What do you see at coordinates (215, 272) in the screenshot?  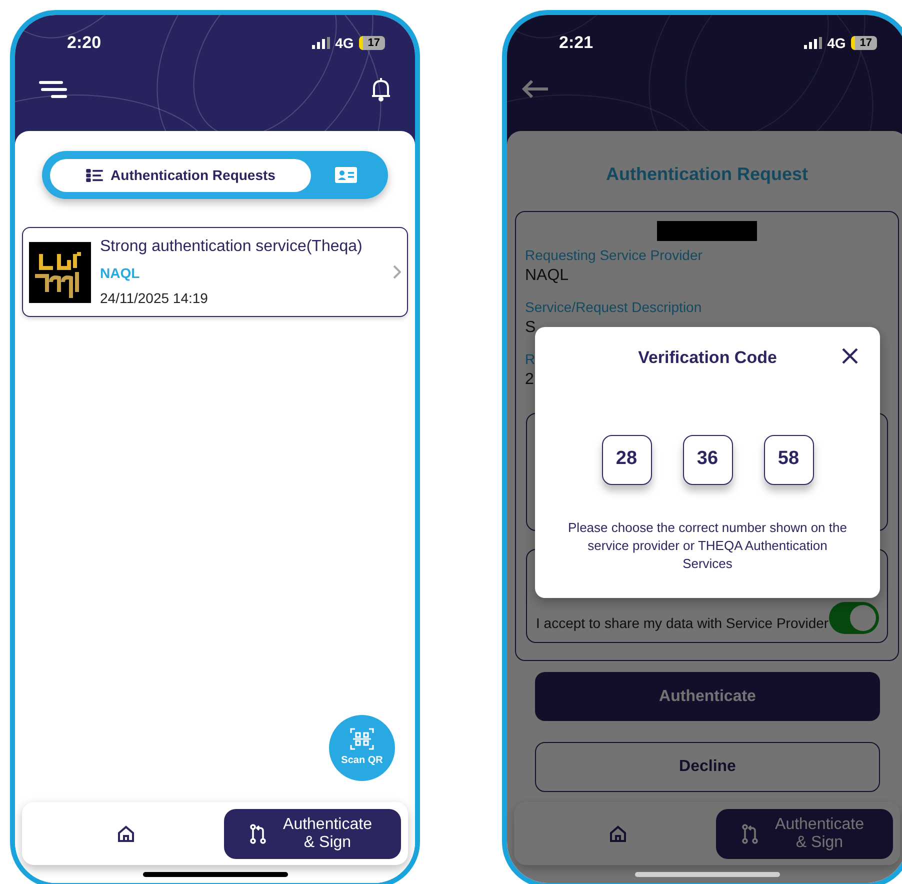 I see `request-card: Strong authentication service(Theqa) NAQL 24/11/2025 14:19` at bounding box center [215, 272].